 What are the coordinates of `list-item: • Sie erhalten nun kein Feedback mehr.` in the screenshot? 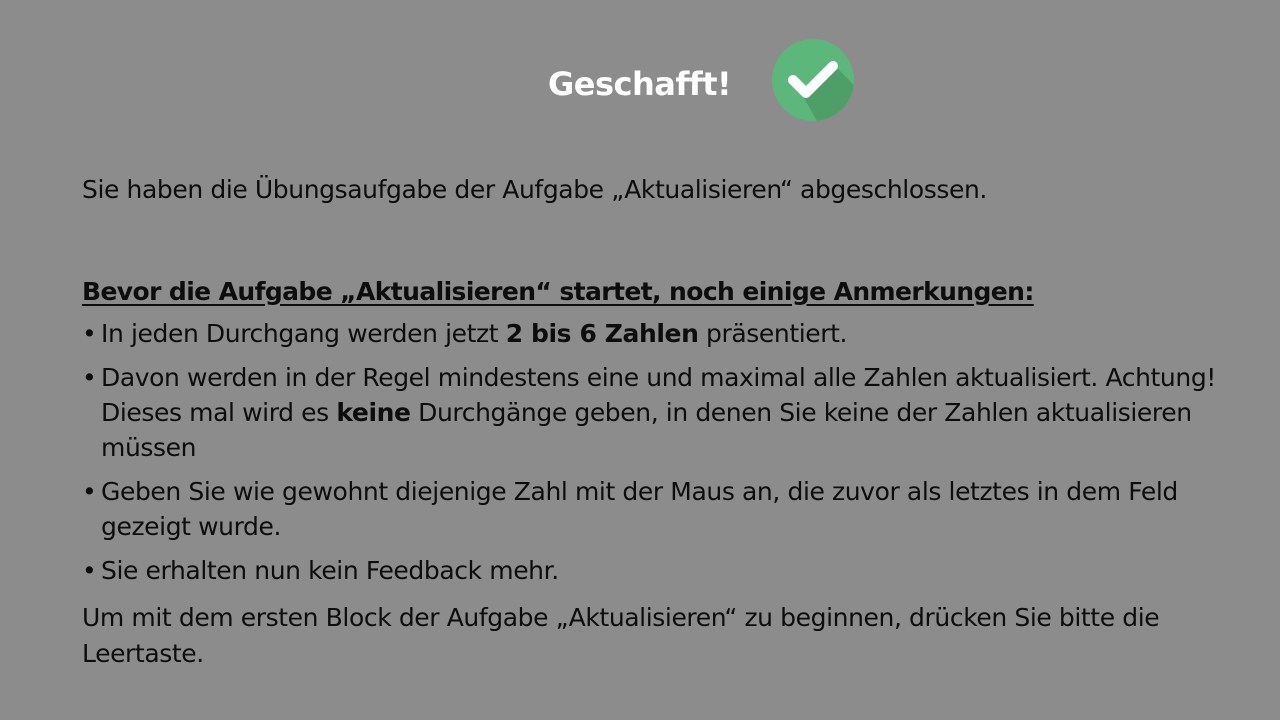 It's located at (652, 570).